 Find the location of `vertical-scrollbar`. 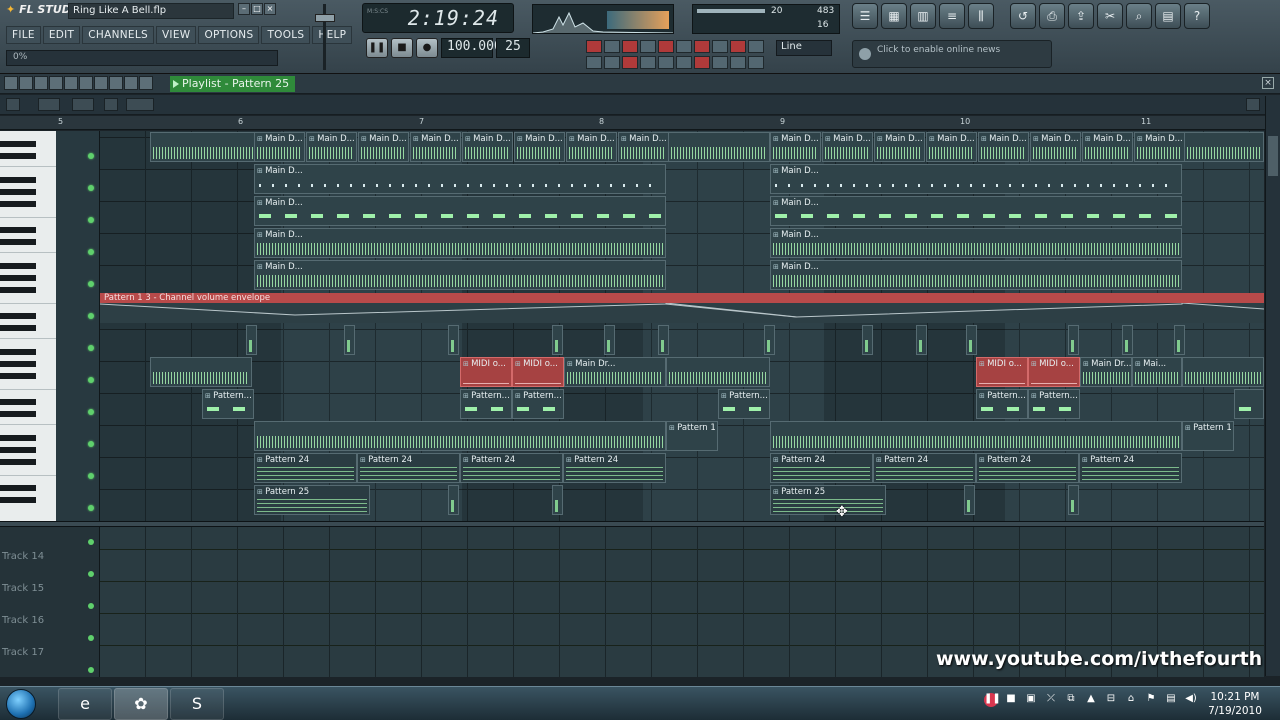

vertical-scrollbar is located at coordinates (1272, 386).